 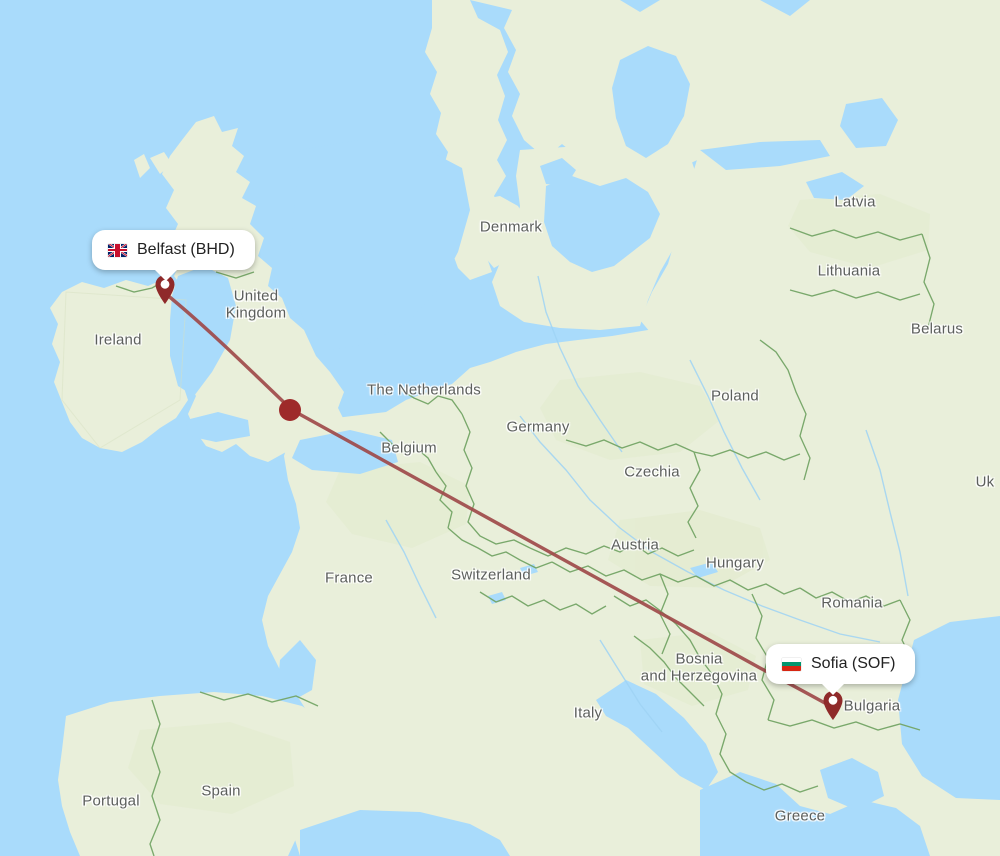 I want to click on route-waypoint-marker, so click(x=290, y=410).